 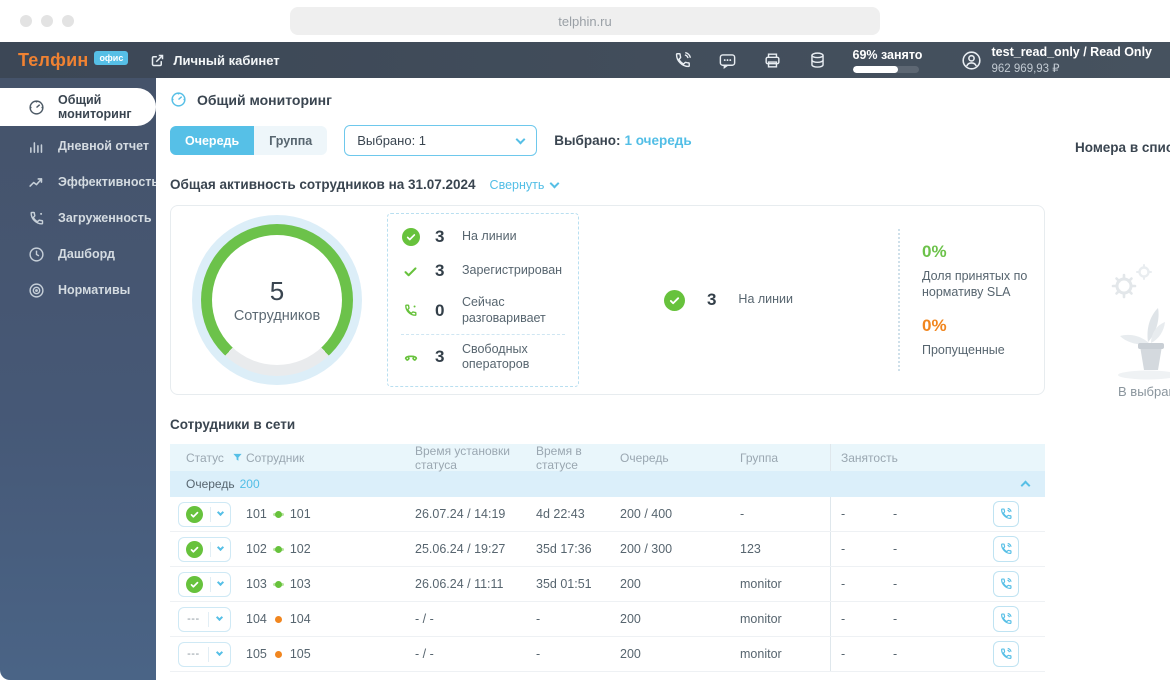 I want to click on tab-queue: Очередь, so click(x=212, y=140).